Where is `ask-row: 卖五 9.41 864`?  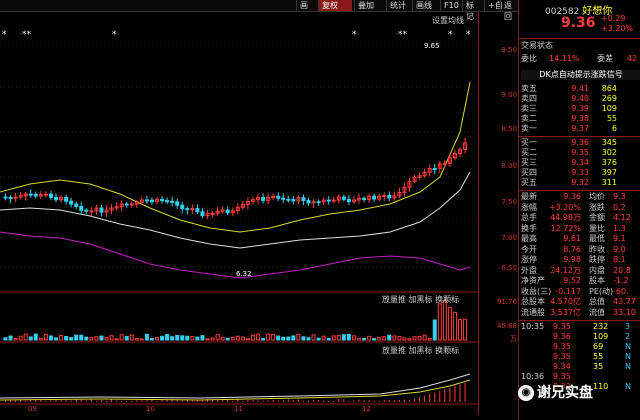
ask-row: 卖五 9.41 864 is located at coordinates (580, 89).